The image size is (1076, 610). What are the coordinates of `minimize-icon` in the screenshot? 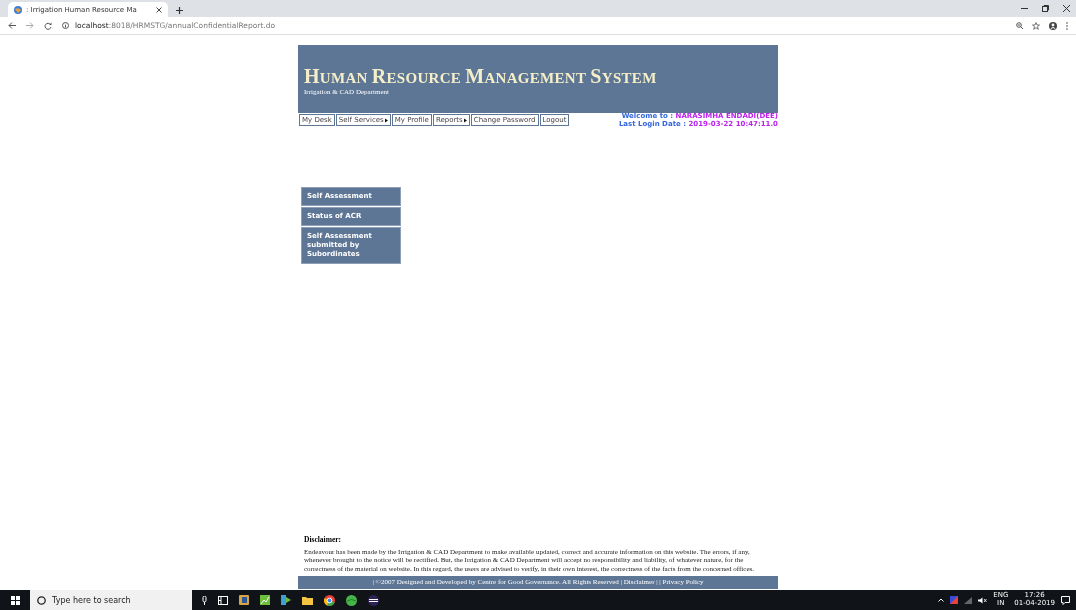 It's located at (1024, 8).